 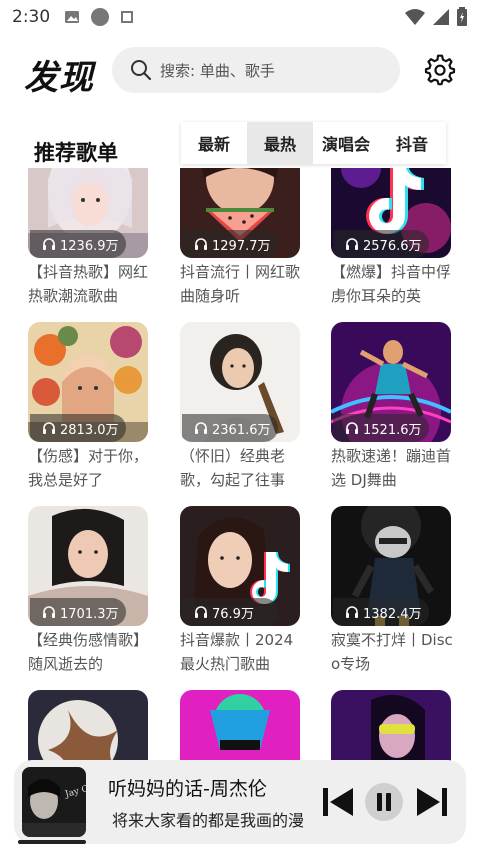 I want to click on pause-icon, so click(x=384, y=802).